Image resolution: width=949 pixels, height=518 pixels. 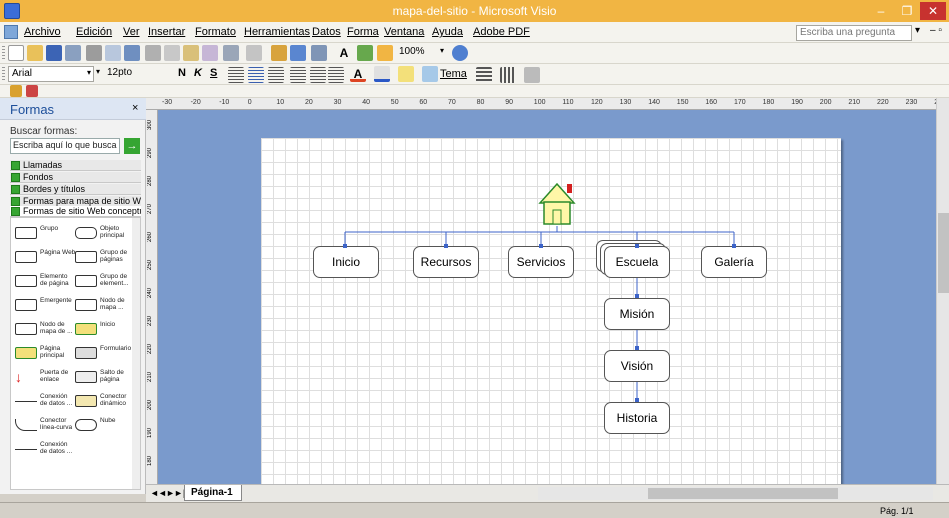 I want to click on document-icon, so click(x=11, y=32).